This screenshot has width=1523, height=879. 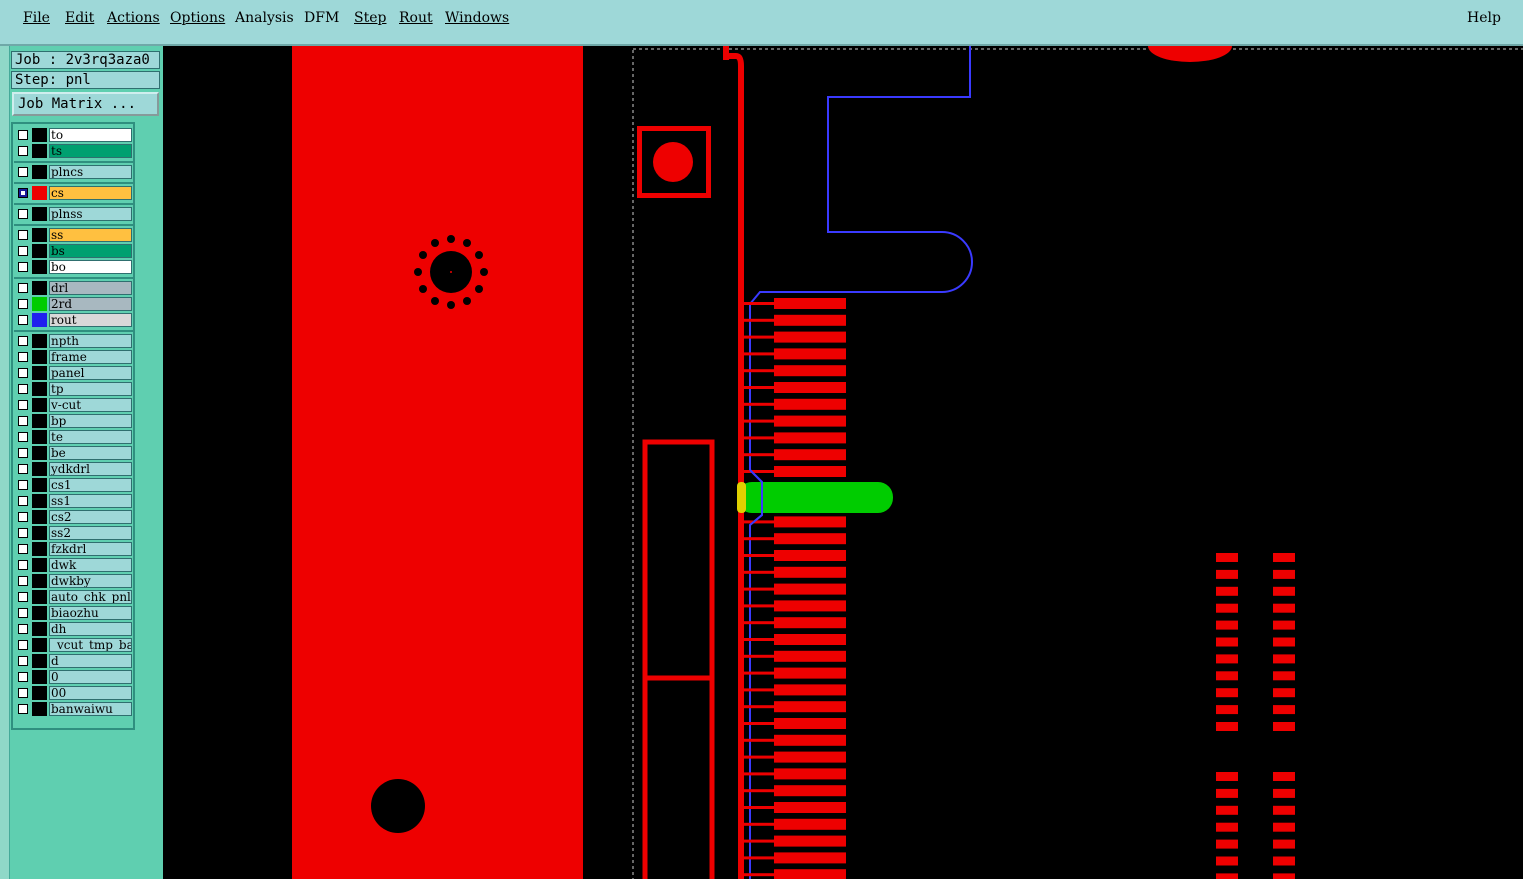 What do you see at coordinates (74, 485) in the screenshot?
I see `layer-row-cs1: cs1` at bounding box center [74, 485].